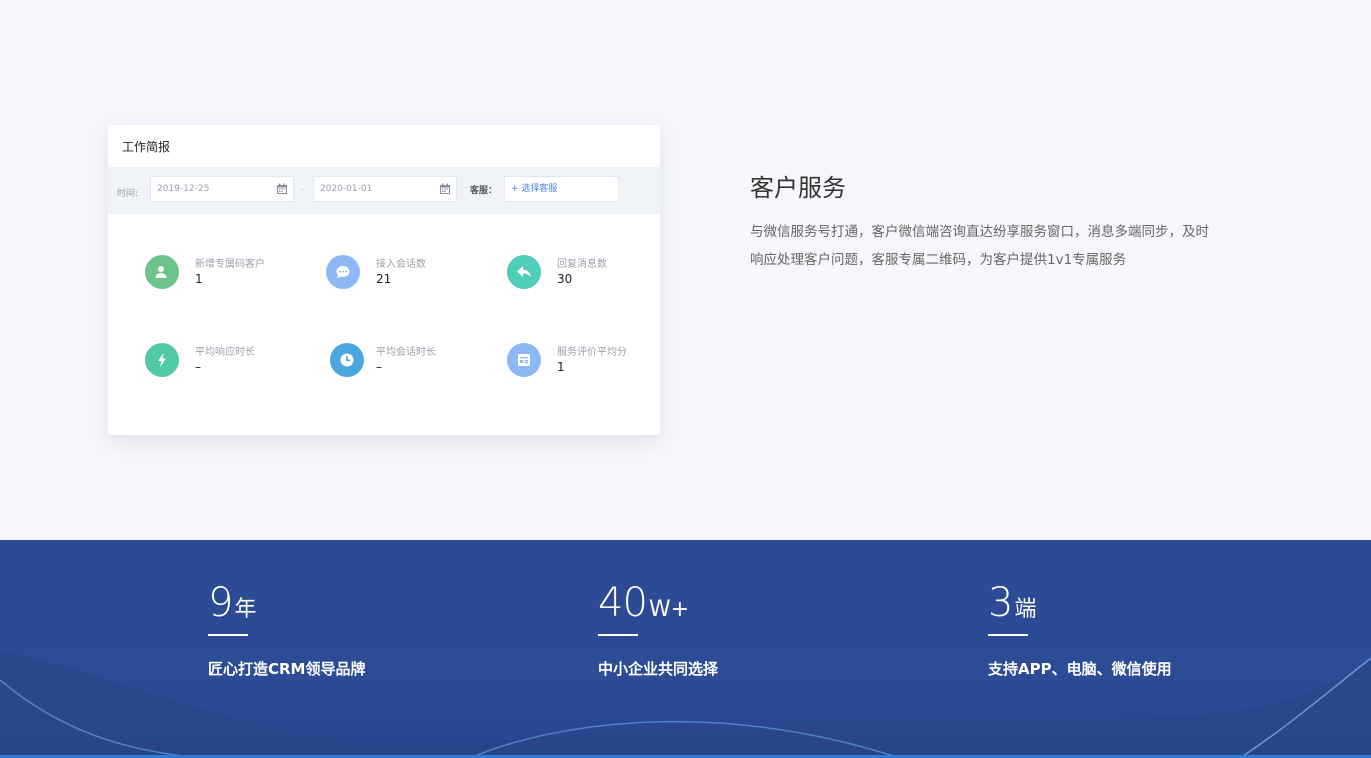 This screenshot has width=1371, height=758. Describe the element at coordinates (583, 275) in the screenshot. I see `stat-replies: 回复消息数 30` at that location.